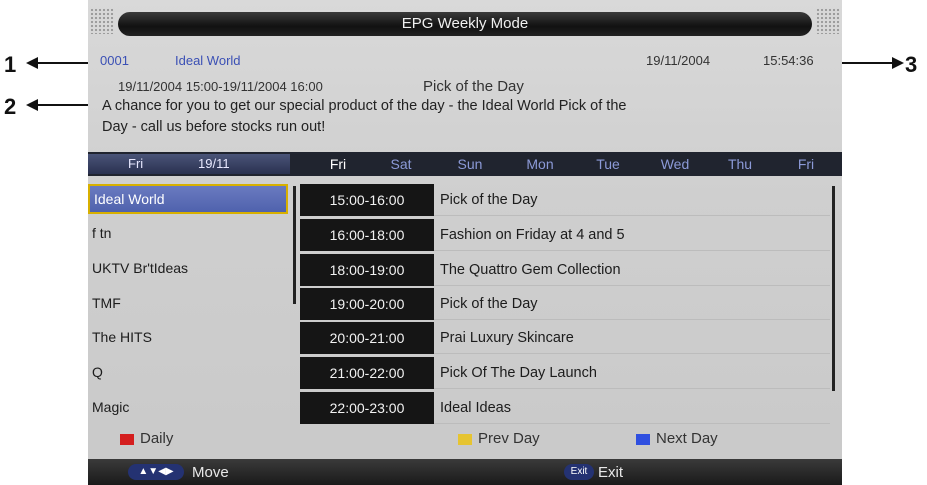 The width and height of the screenshot is (927, 485). What do you see at coordinates (632, 373) in the screenshot?
I see `program-name: Pick Of The Day Launch` at bounding box center [632, 373].